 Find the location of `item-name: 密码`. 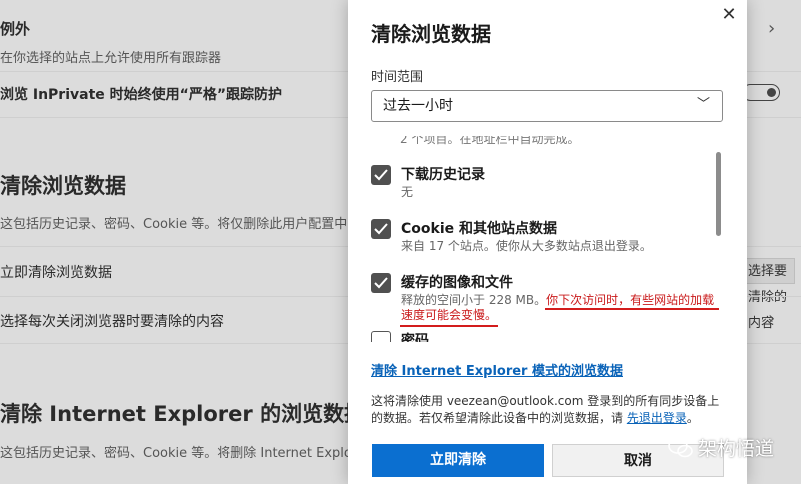

item-name: 密码 is located at coordinates (415, 337).